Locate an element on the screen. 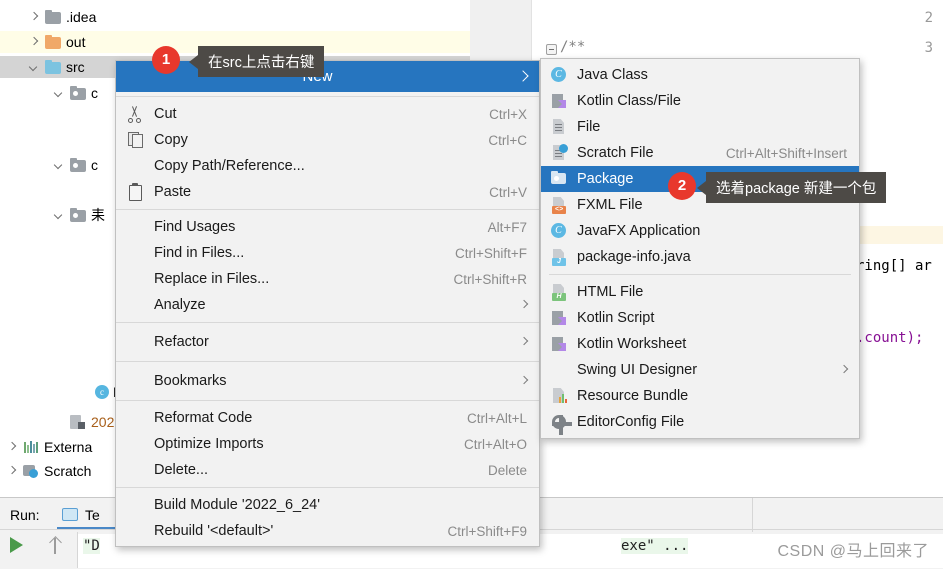 Image resolution: width=943 pixels, height=569 pixels. shortcut-label: Ctrl+V is located at coordinates (508, 192).